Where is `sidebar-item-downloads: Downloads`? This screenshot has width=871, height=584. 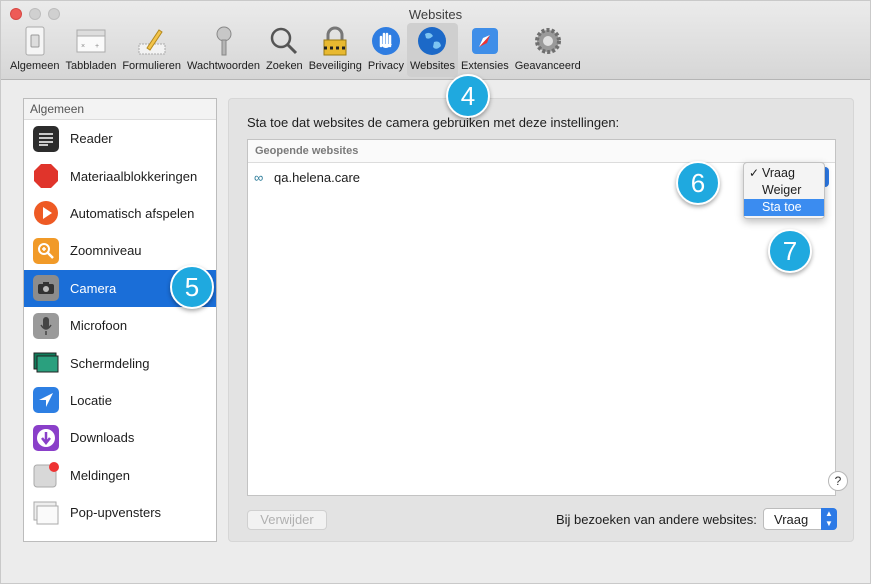
sidebar-item-downloads: Downloads is located at coordinates (120, 437).